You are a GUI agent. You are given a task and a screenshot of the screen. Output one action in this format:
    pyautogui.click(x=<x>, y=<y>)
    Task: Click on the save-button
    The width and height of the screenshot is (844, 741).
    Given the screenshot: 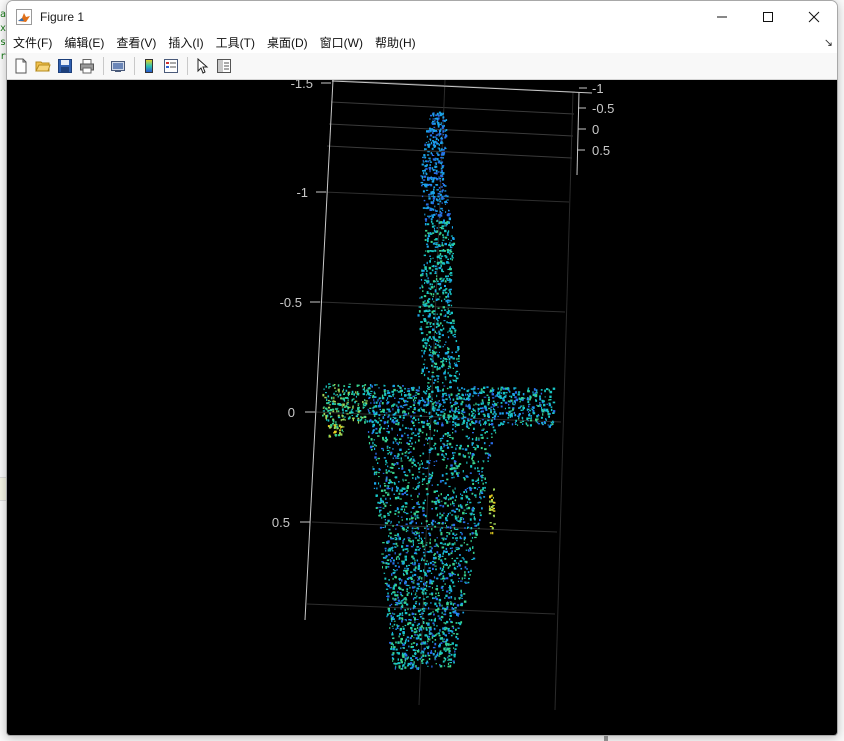 What is the action you would take?
    pyautogui.click(x=65, y=66)
    